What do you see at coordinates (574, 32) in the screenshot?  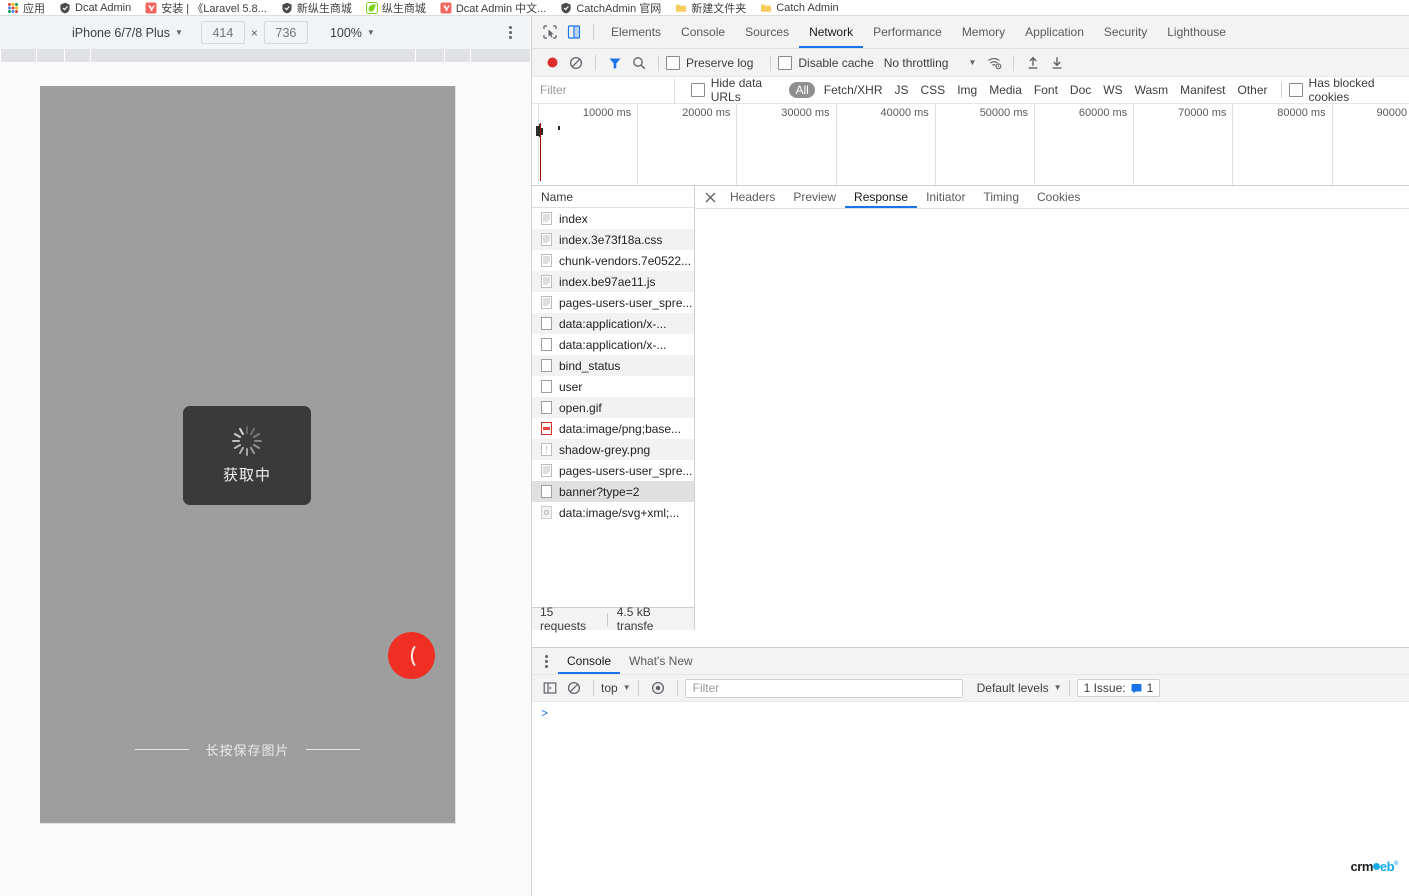 I see `toggle-device-toolbar-button` at bounding box center [574, 32].